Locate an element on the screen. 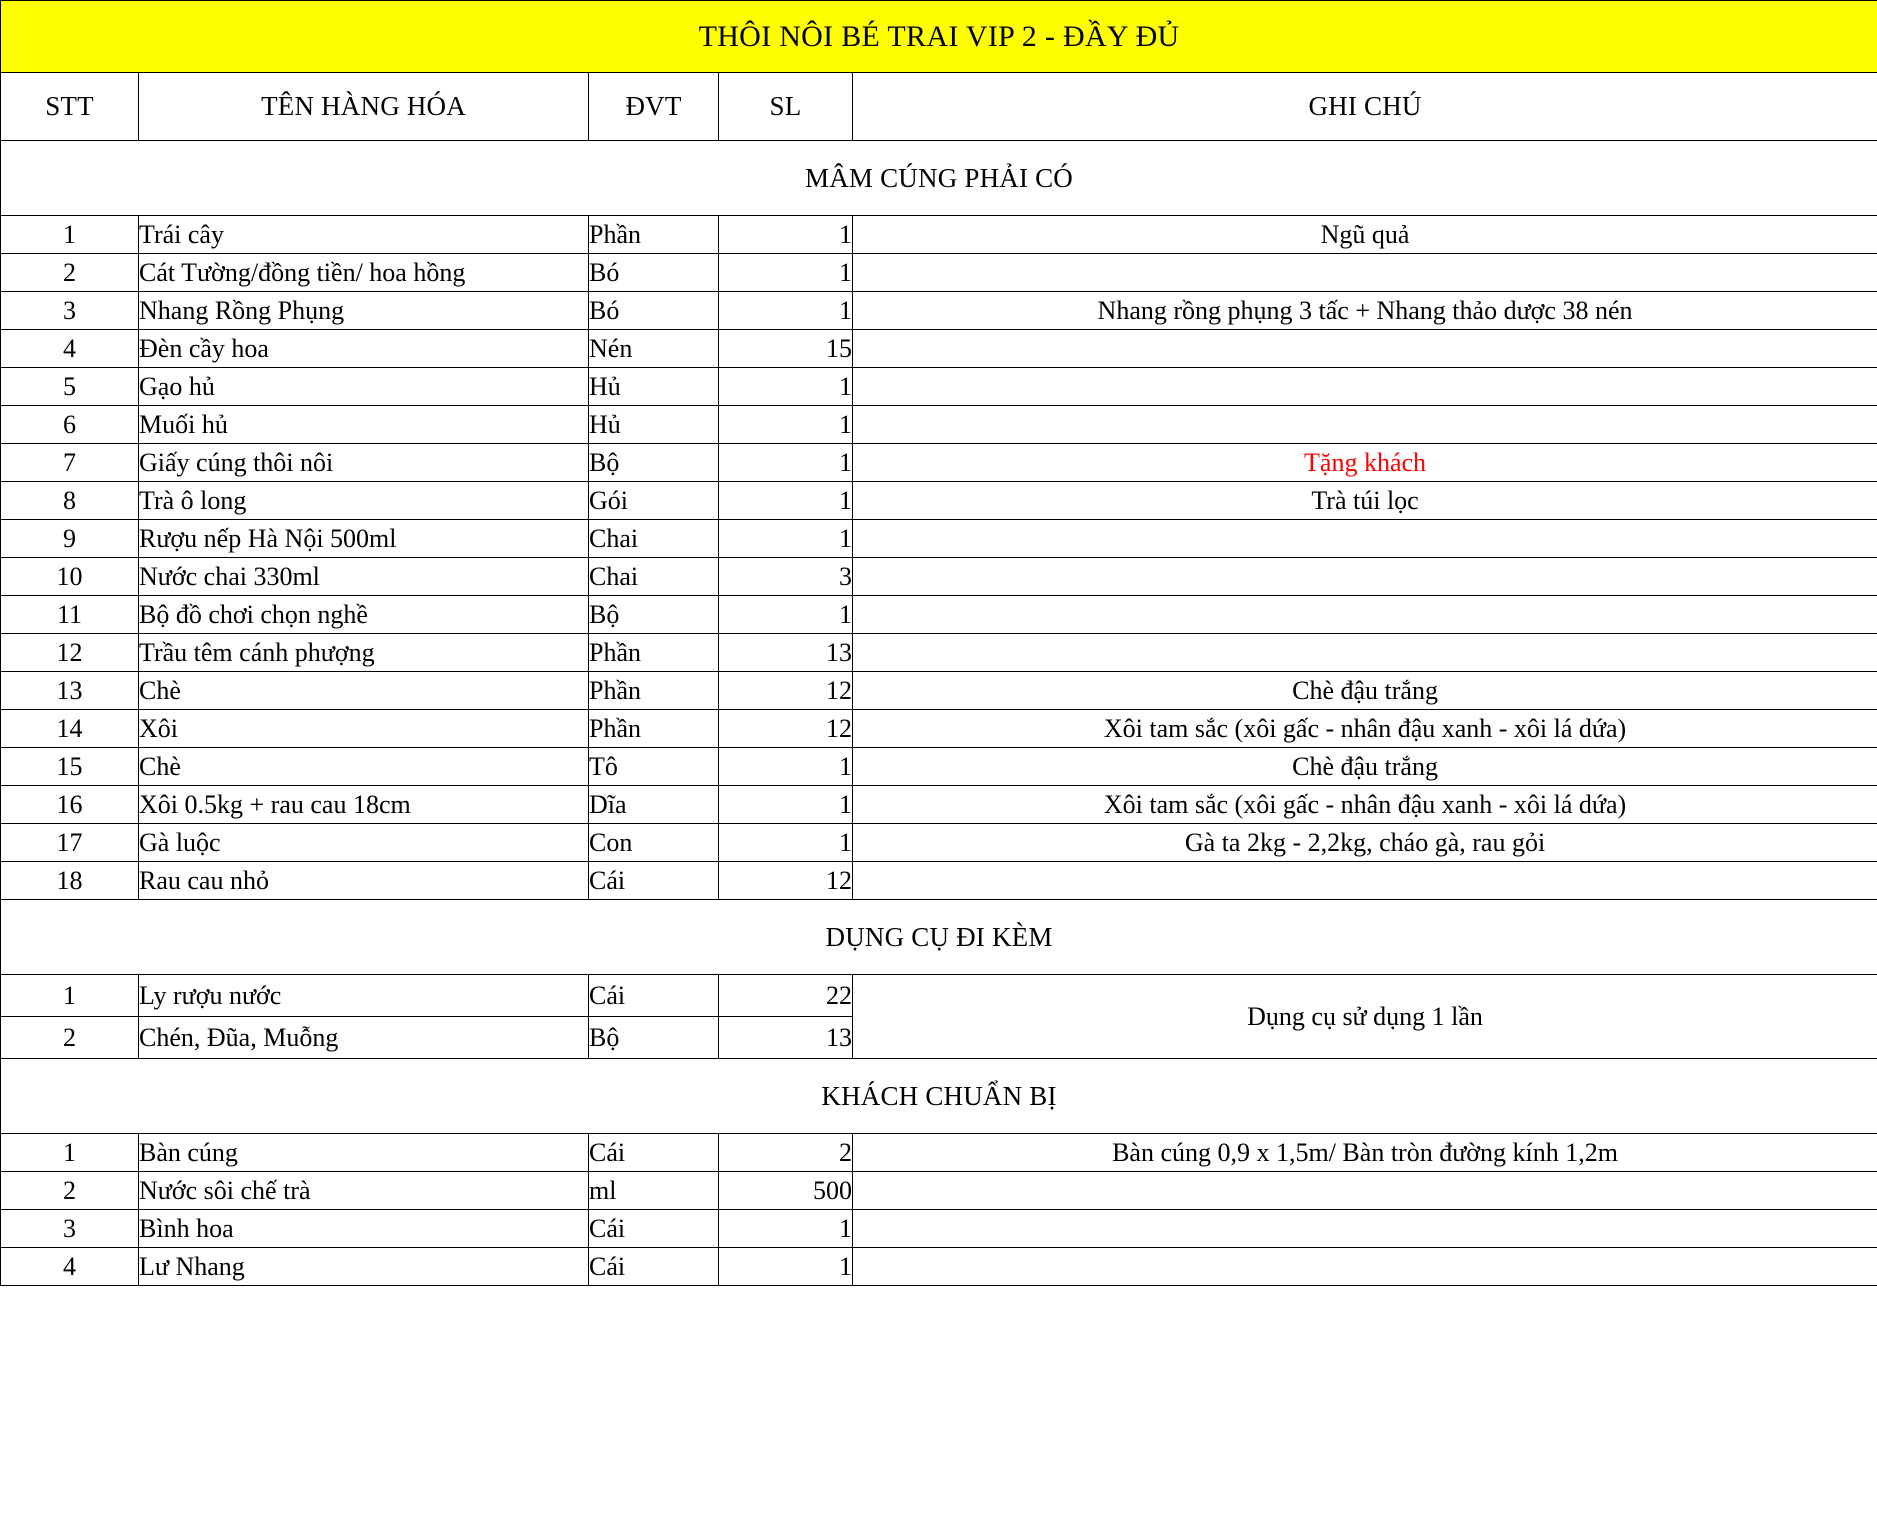 This screenshot has height=1536, width=1877. cell-item-name: Muối hủ is located at coordinates (363, 424).